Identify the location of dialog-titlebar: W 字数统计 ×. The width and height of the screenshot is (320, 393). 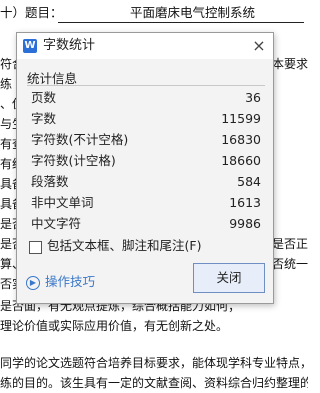
(145, 46).